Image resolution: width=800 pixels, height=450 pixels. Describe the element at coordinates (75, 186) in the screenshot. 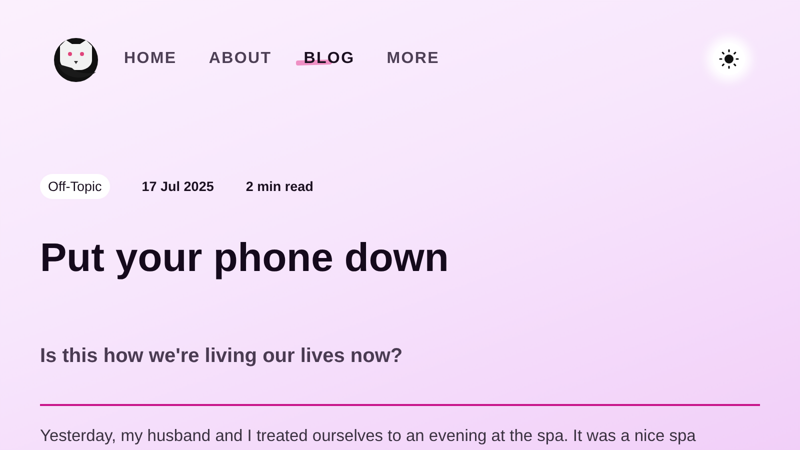

I see `category-tag: Off-Topic` at that location.